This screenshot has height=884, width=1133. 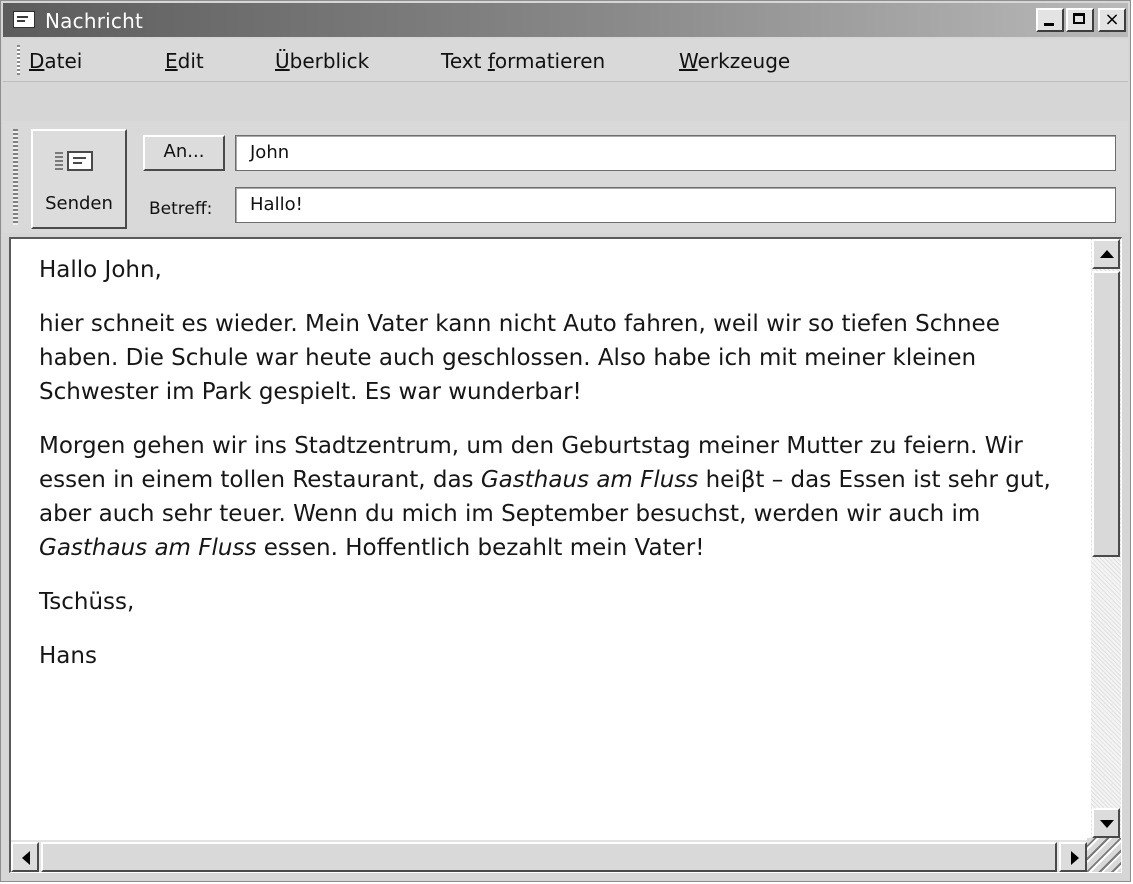 I want to click on toolbar-grip-handle, so click(x=15, y=177).